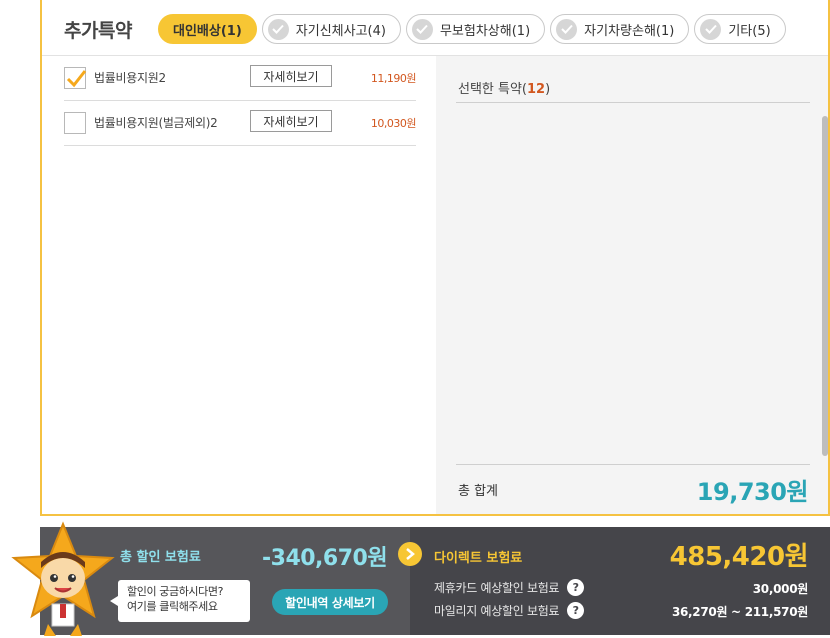 The width and height of the screenshot is (830, 638). Describe the element at coordinates (752, 492) in the screenshot. I see `total-value: 19,730원` at that location.